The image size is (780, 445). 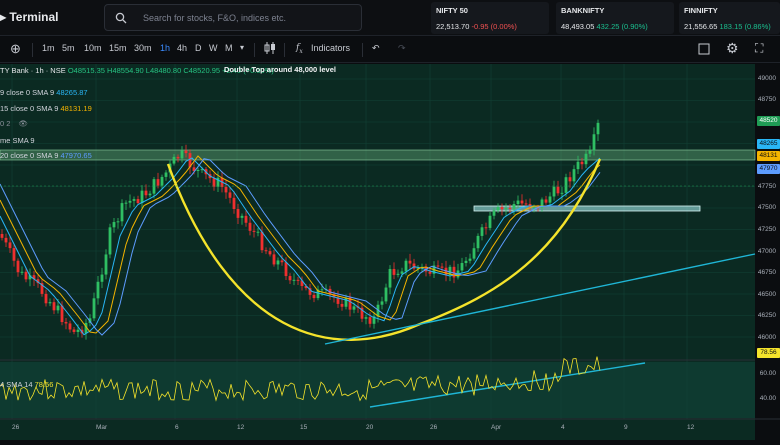 What do you see at coordinates (766, 229) in the screenshot?
I see `price-axis-label: 47250` at bounding box center [766, 229].